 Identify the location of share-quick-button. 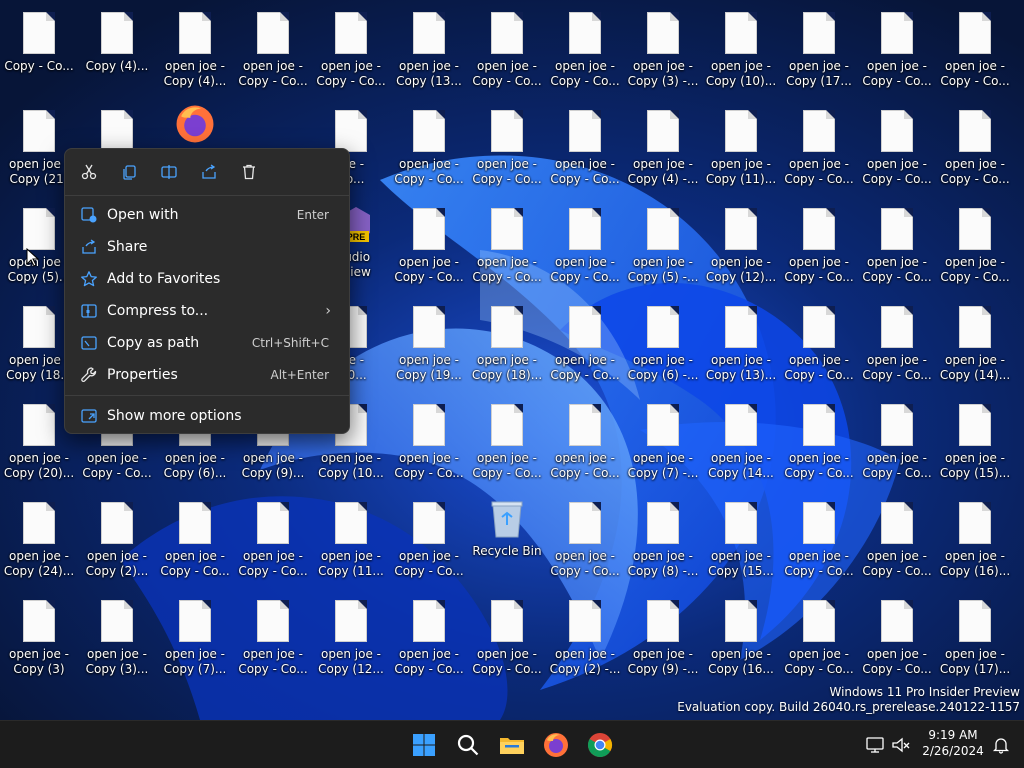
(209, 172).